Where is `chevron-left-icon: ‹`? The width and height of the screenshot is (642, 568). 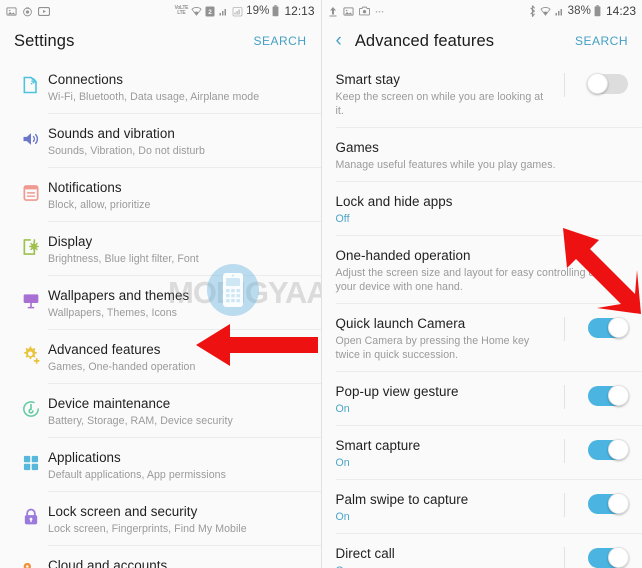 chevron-left-icon: ‹ is located at coordinates (339, 40).